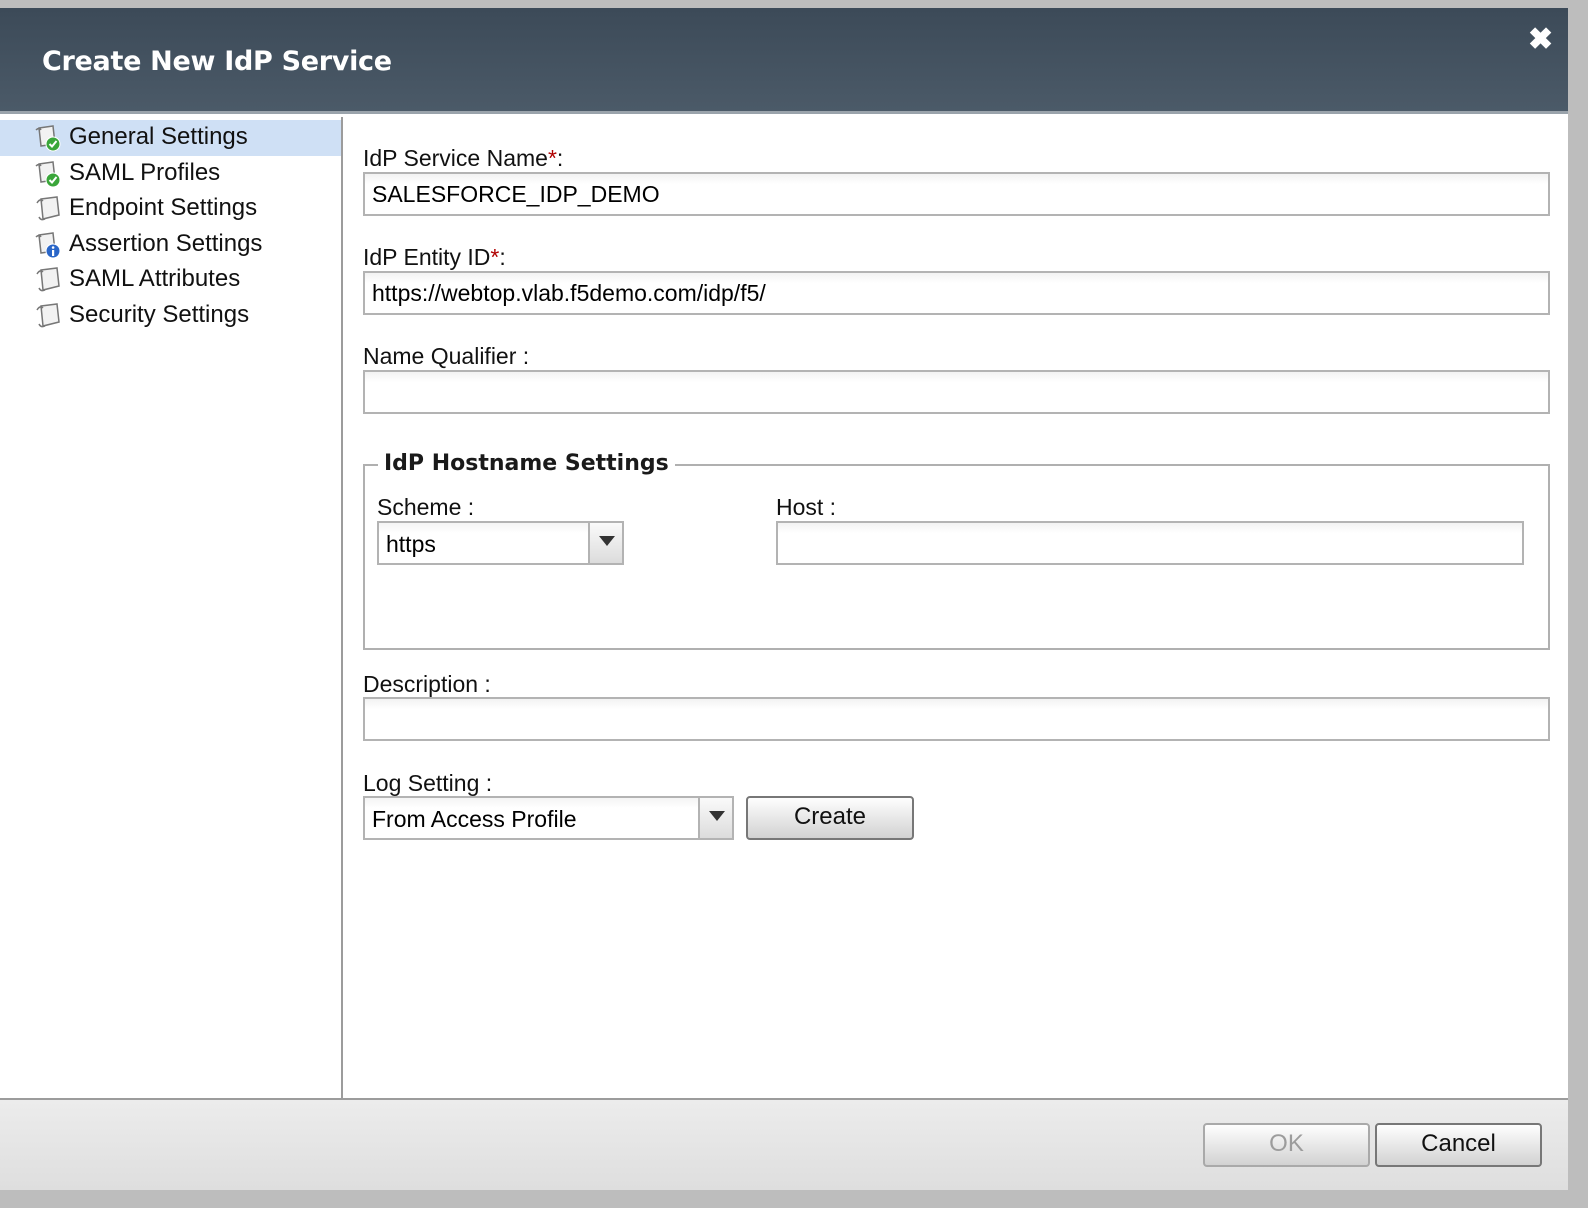  I want to click on sidebar-item-general-settings: General Settings, so click(170, 138).